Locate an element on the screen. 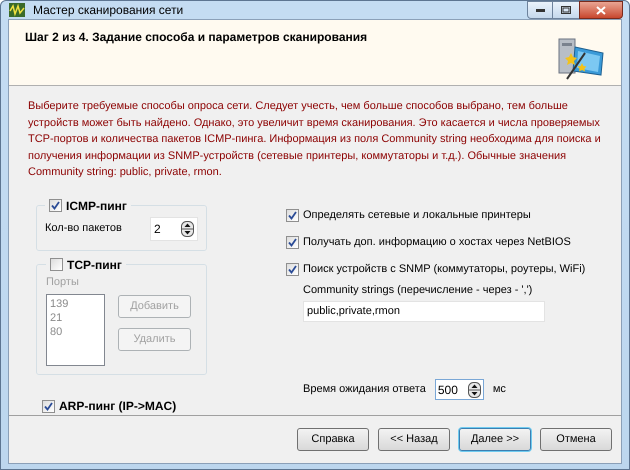 Image resolution: width=630 pixels, height=470 pixels. maximize-button is located at coordinates (566, 10).